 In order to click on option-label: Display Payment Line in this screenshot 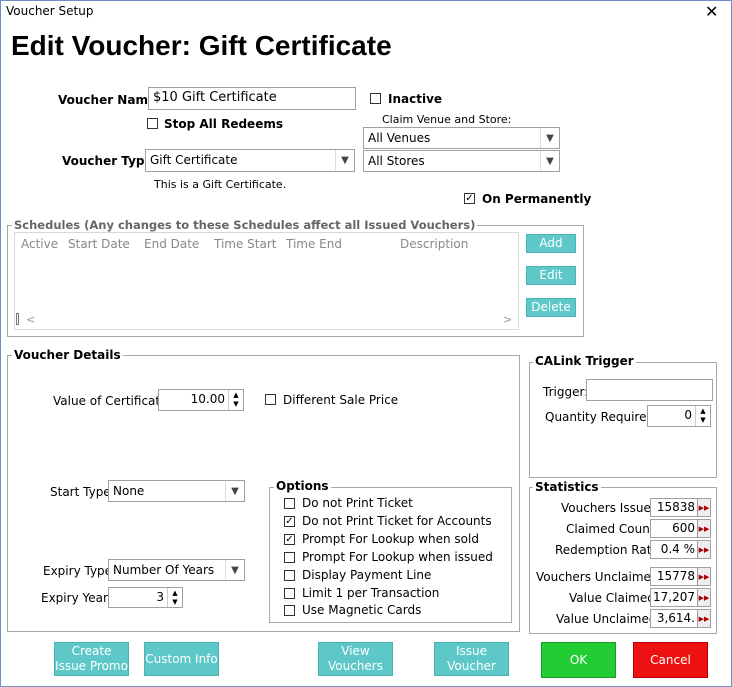, I will do `click(367, 575)`.